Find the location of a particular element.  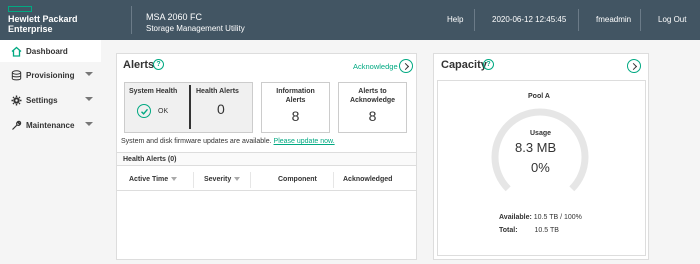

sidebar-item-label: Provisioning is located at coordinates (50, 75).